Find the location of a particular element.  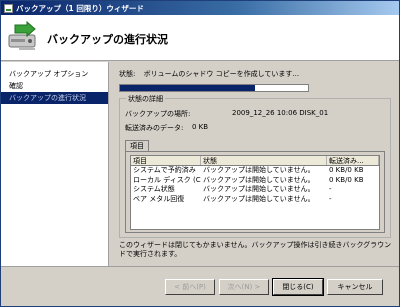

status-label: 状態: is located at coordinates (127, 74).